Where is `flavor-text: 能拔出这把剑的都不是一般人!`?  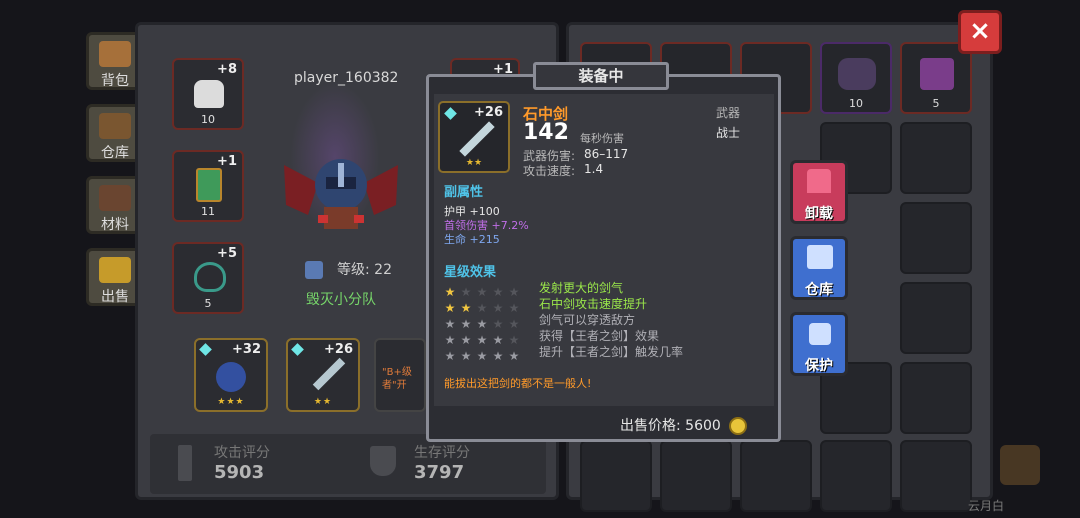 flavor-text: 能拔出这把剑的都不是一般人! is located at coordinates (518, 383).